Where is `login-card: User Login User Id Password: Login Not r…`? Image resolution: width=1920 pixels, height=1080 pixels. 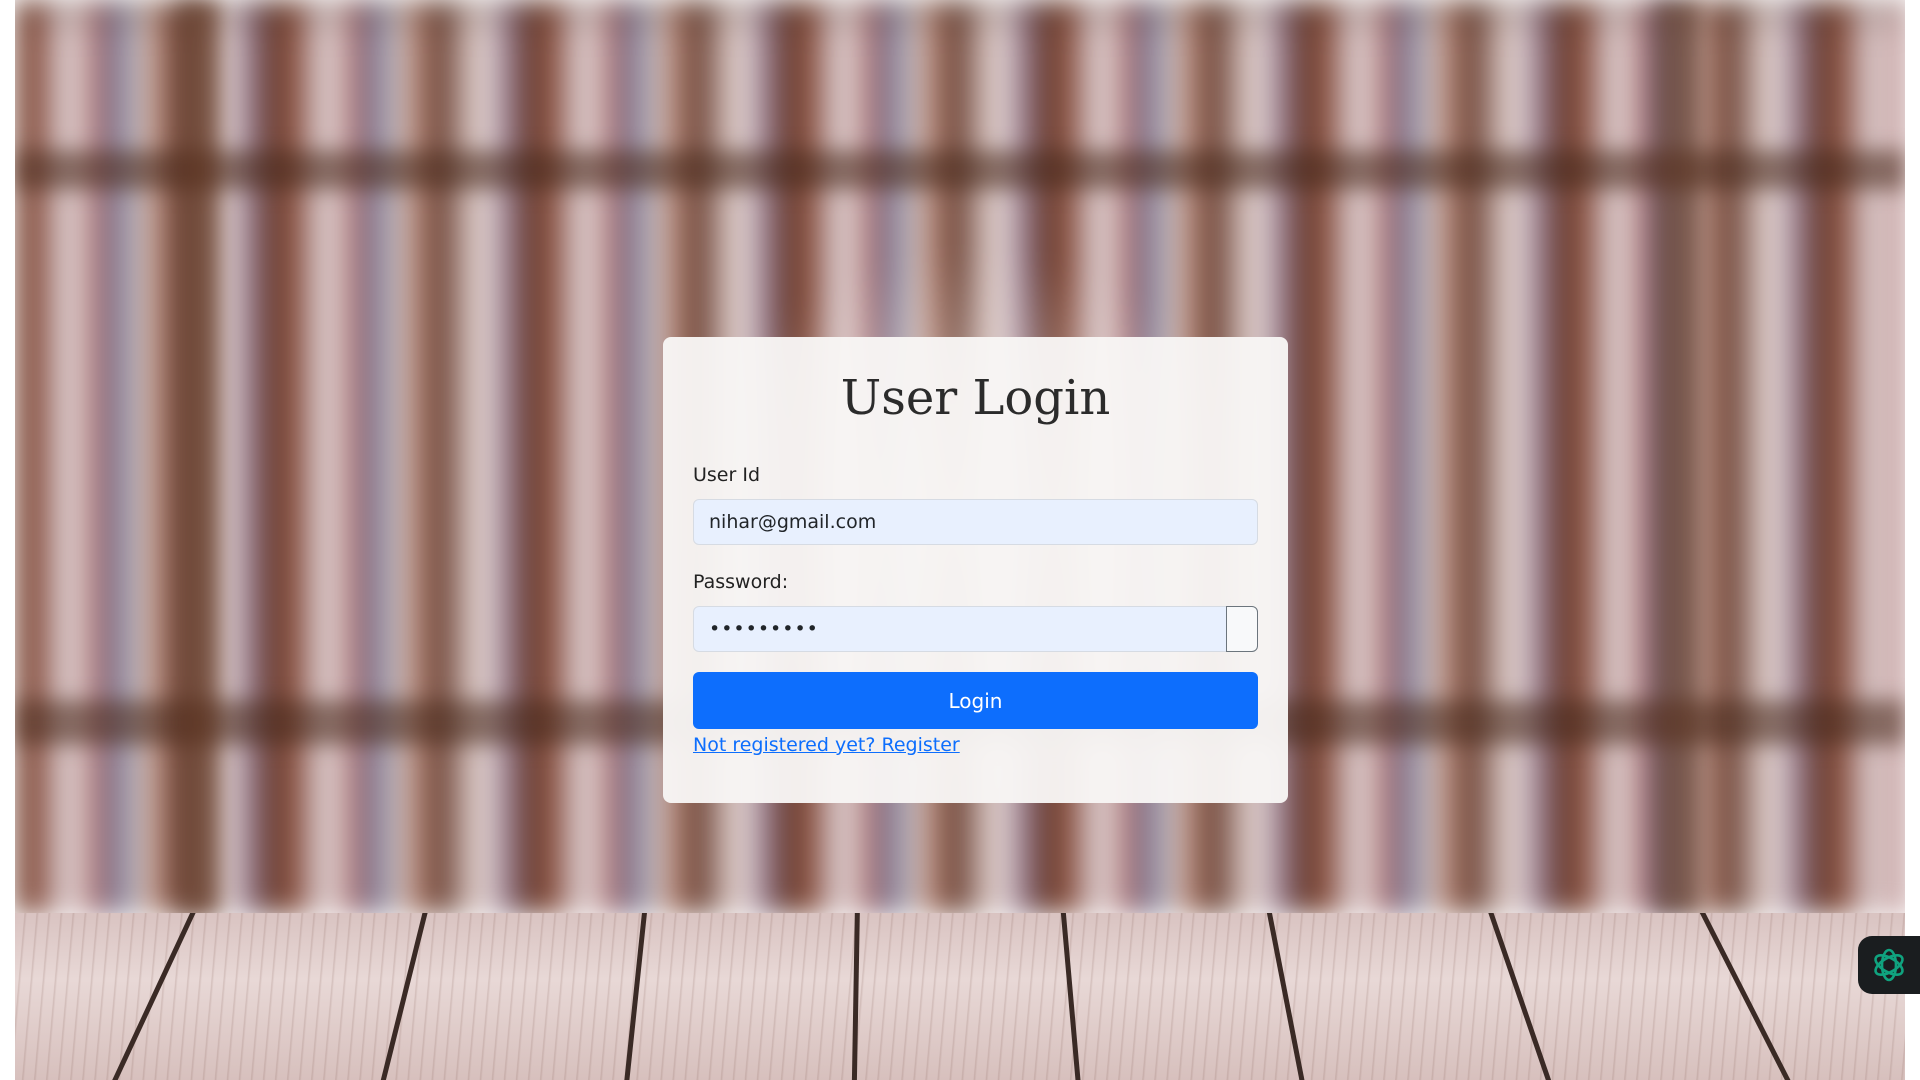
login-card: User Login User Id Password: Login Not r… is located at coordinates (975, 570).